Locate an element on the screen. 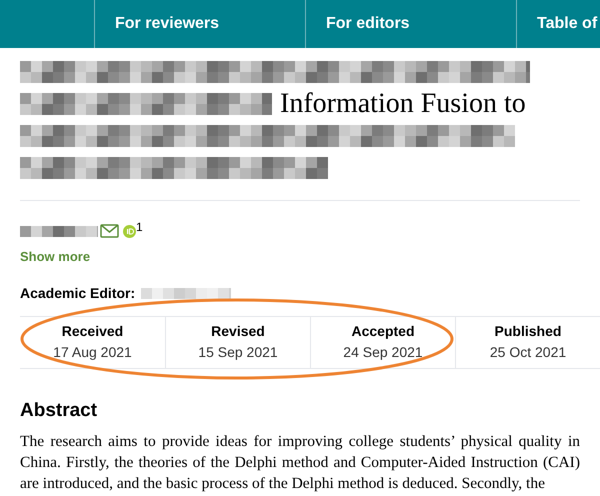 This screenshot has height=496, width=600. academic-editor-label: Academic Editor: is located at coordinates (78, 293).